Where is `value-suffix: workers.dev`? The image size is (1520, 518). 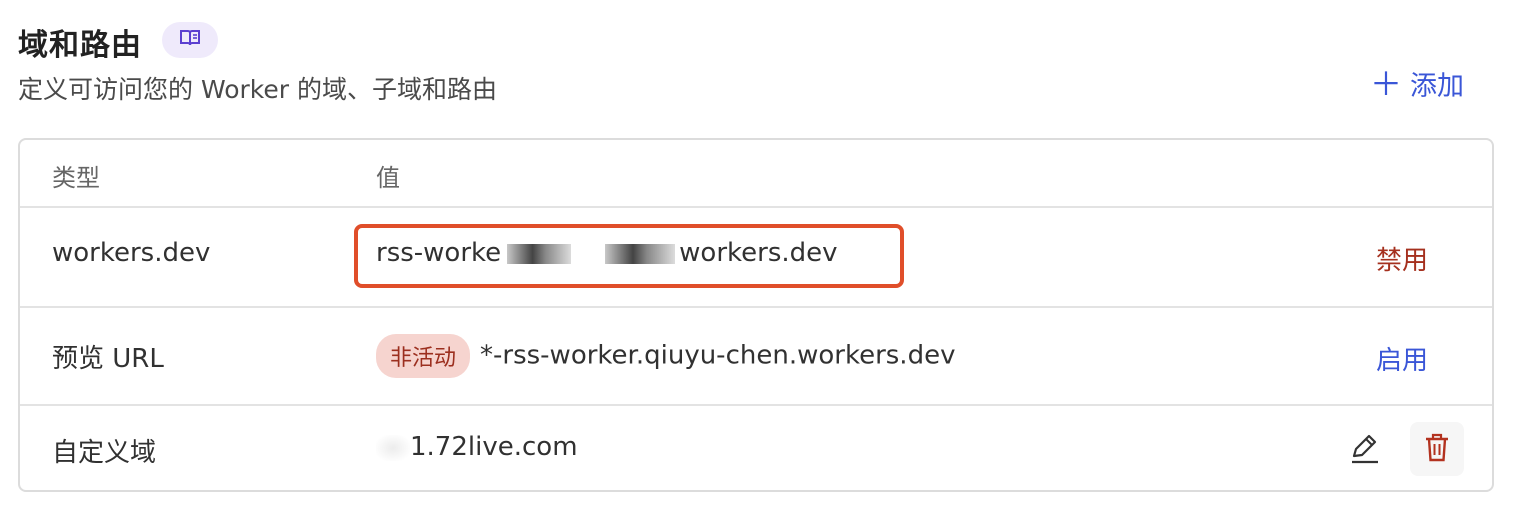 value-suffix: workers.dev is located at coordinates (758, 253).